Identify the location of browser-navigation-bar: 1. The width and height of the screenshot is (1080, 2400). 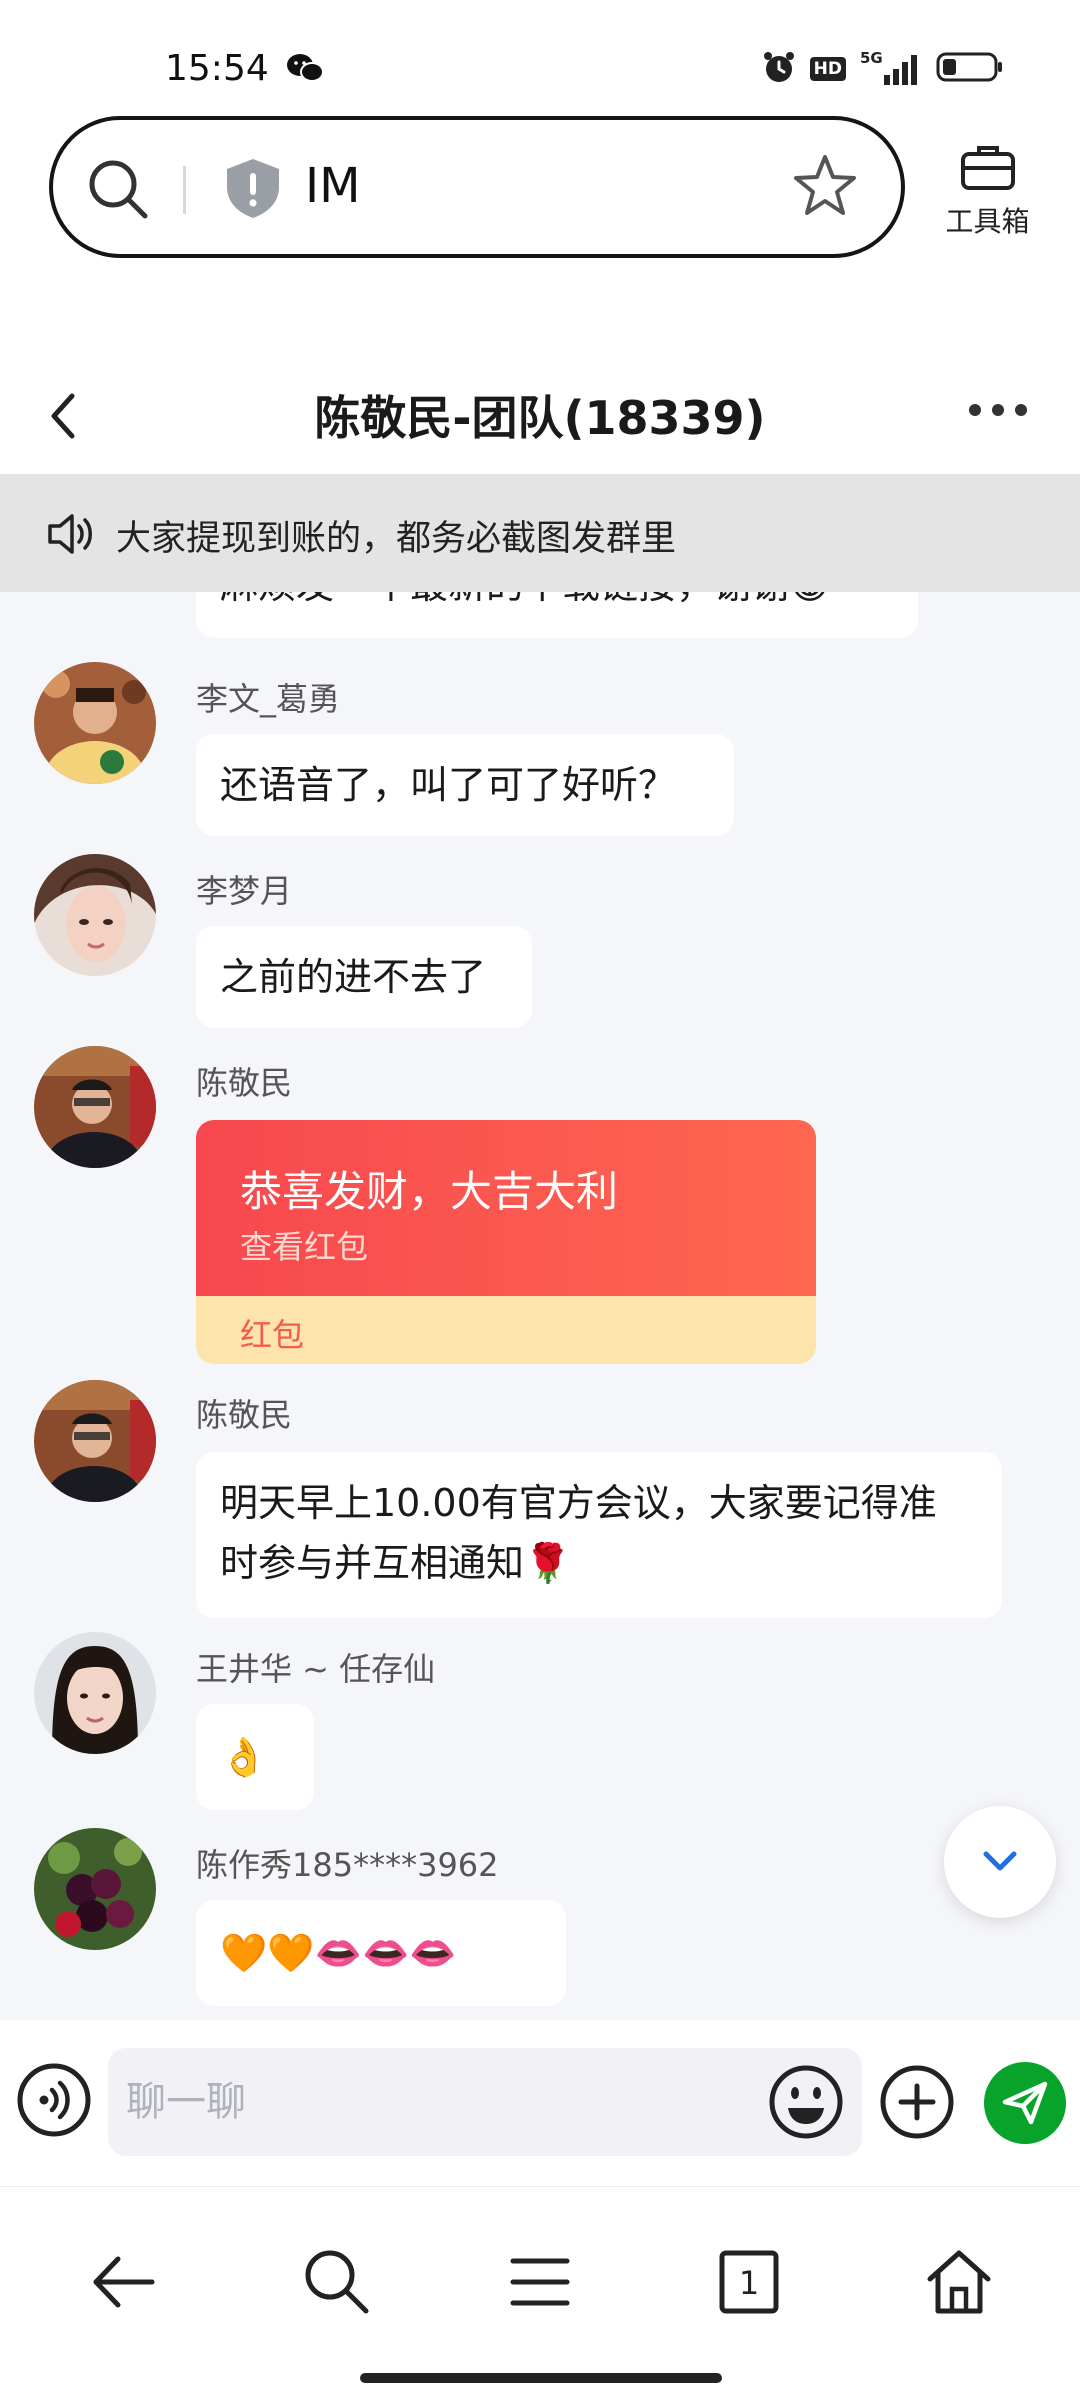
(540, 2293).